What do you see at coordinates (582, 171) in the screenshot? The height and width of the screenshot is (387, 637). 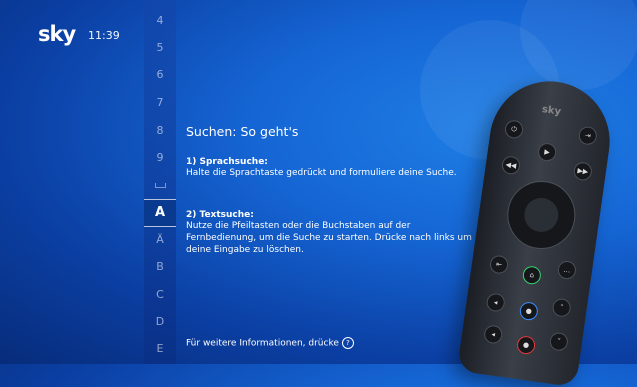 I see `forward-icon: ▶▶` at bounding box center [582, 171].